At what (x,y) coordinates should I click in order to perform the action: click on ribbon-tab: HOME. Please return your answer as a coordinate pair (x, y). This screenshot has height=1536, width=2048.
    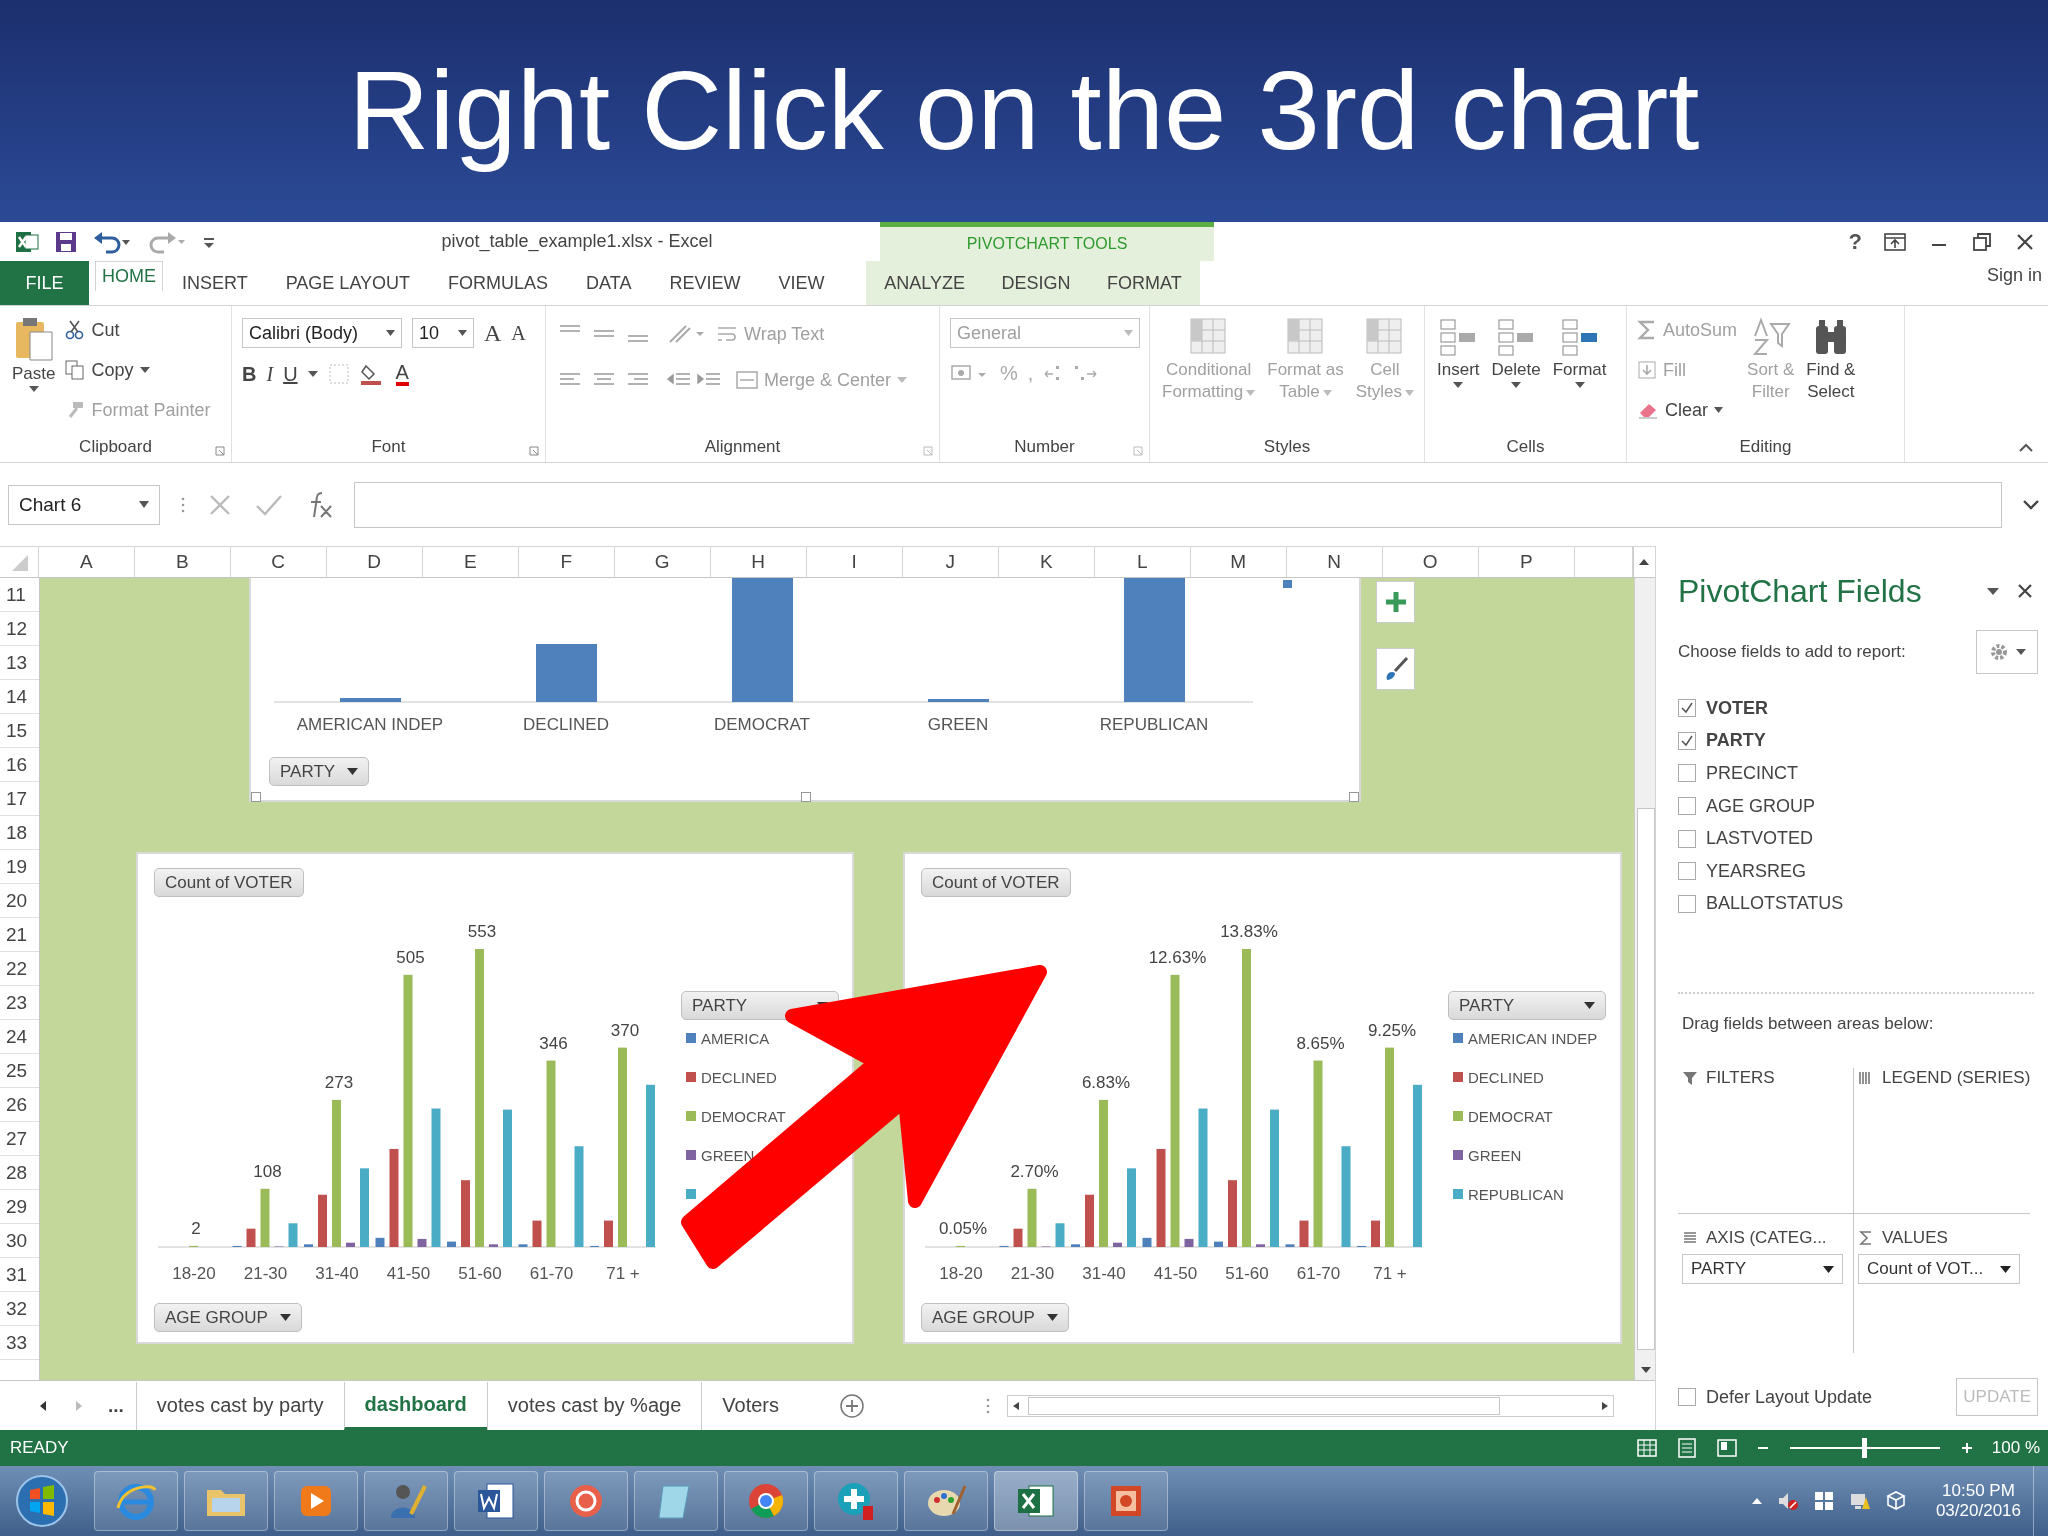
    Looking at the image, I should click on (129, 276).